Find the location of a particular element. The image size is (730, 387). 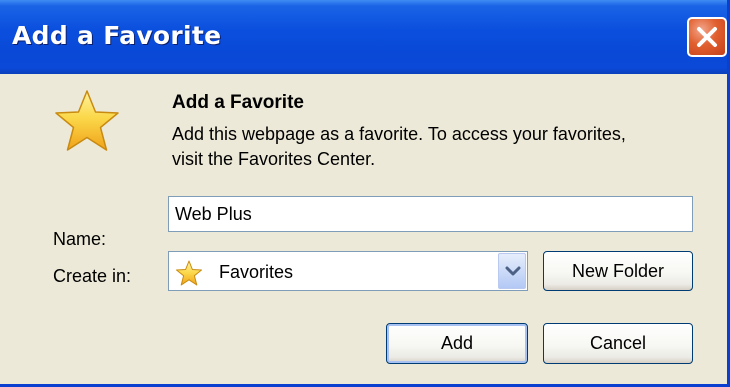

close-button is located at coordinates (707, 37).